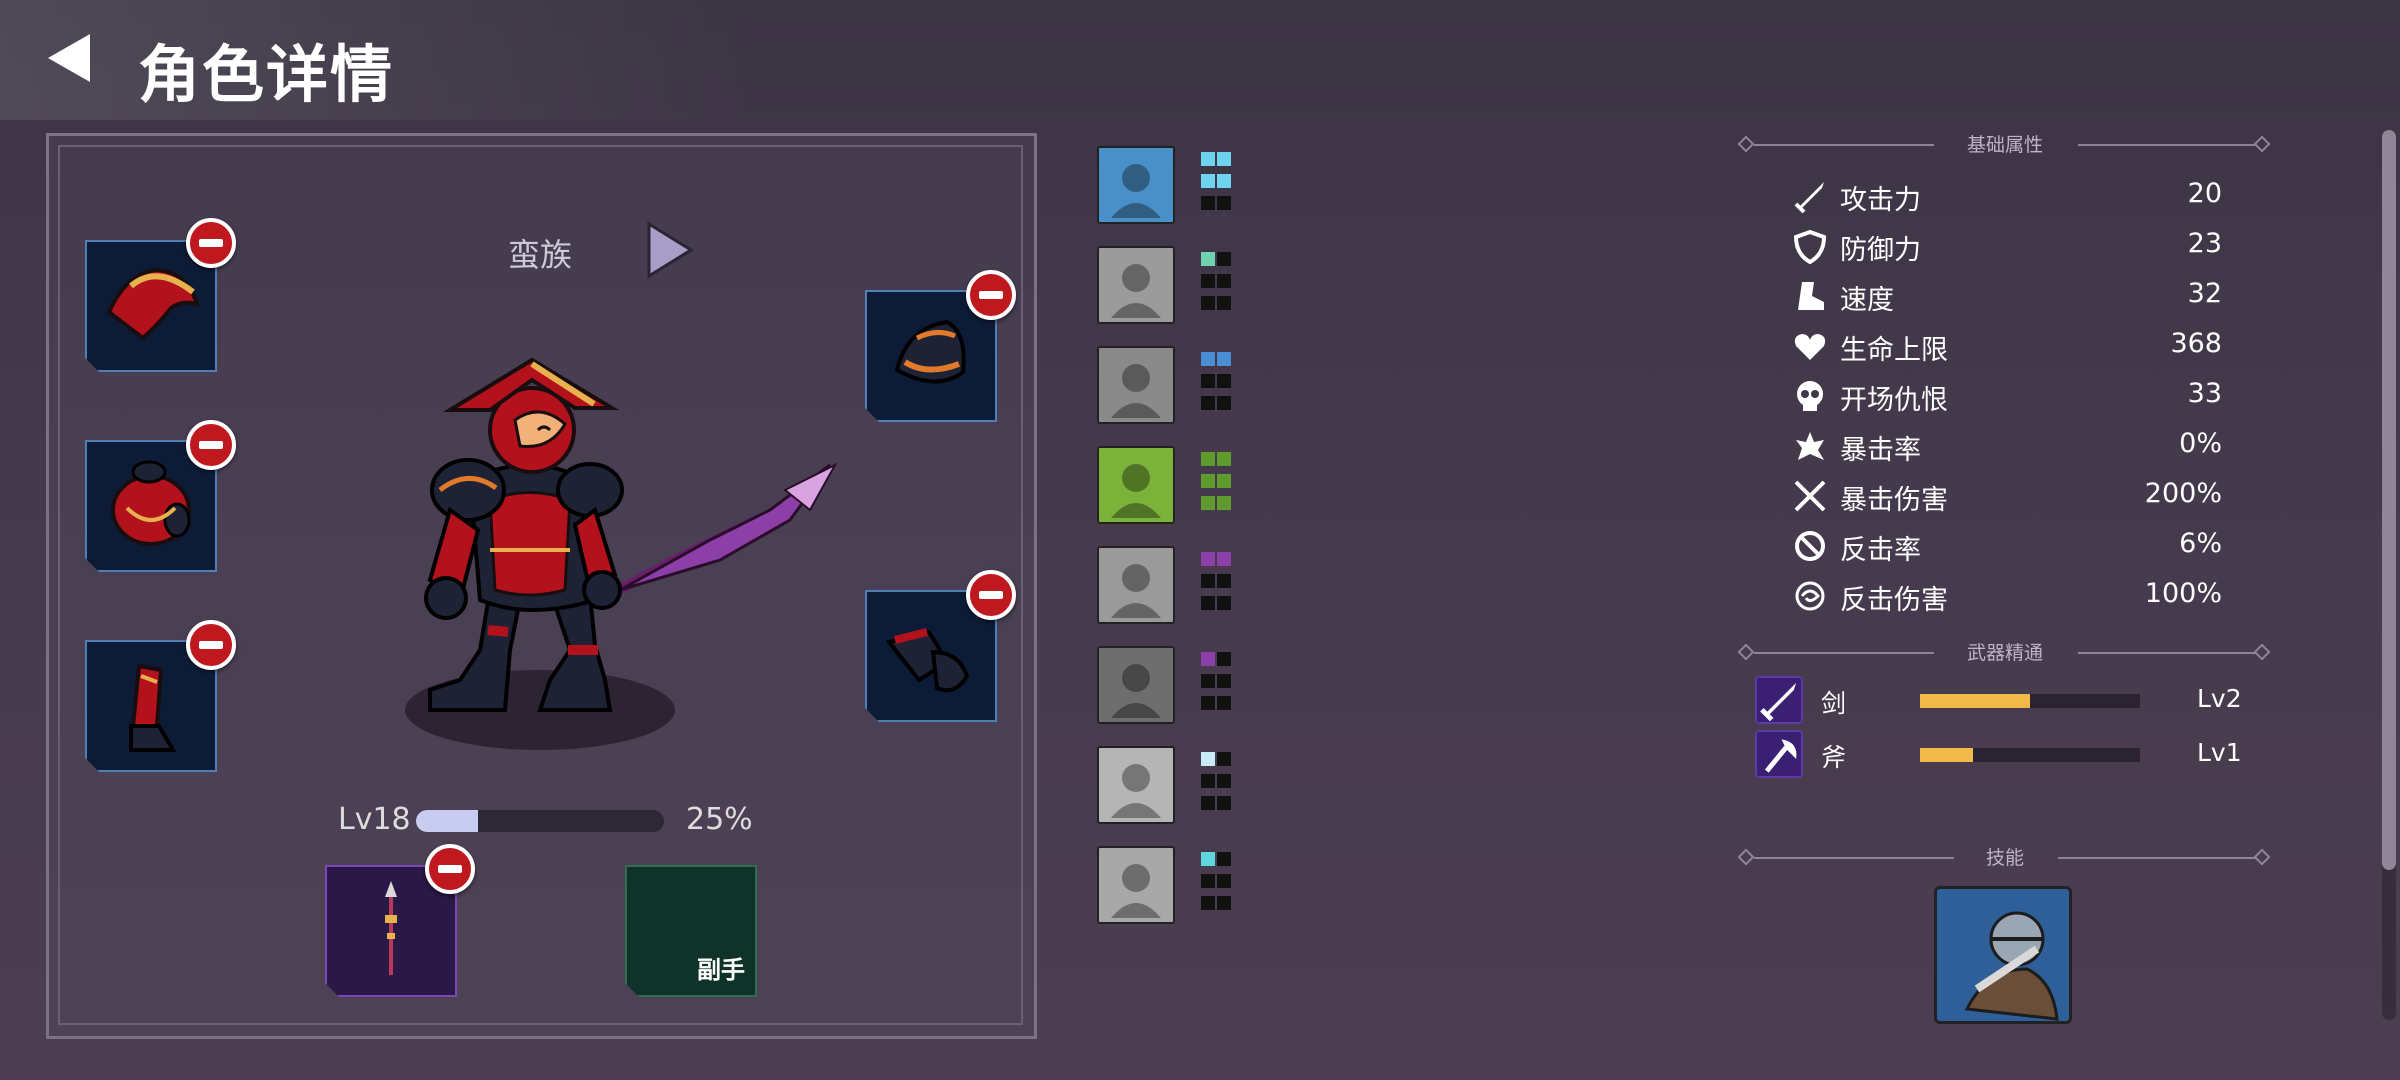 The image size is (2400, 1080). What do you see at coordinates (1894, 350) in the screenshot?
I see `stat-label: 生命上限` at bounding box center [1894, 350].